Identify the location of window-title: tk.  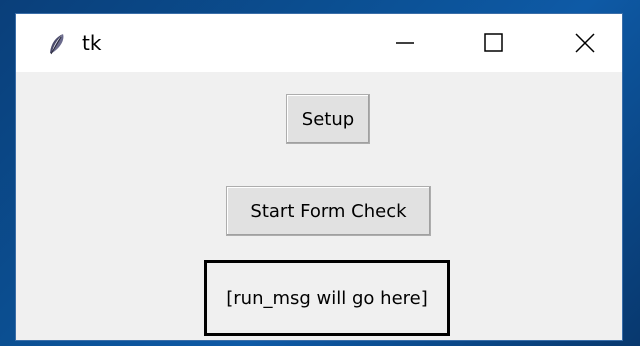
(92, 43).